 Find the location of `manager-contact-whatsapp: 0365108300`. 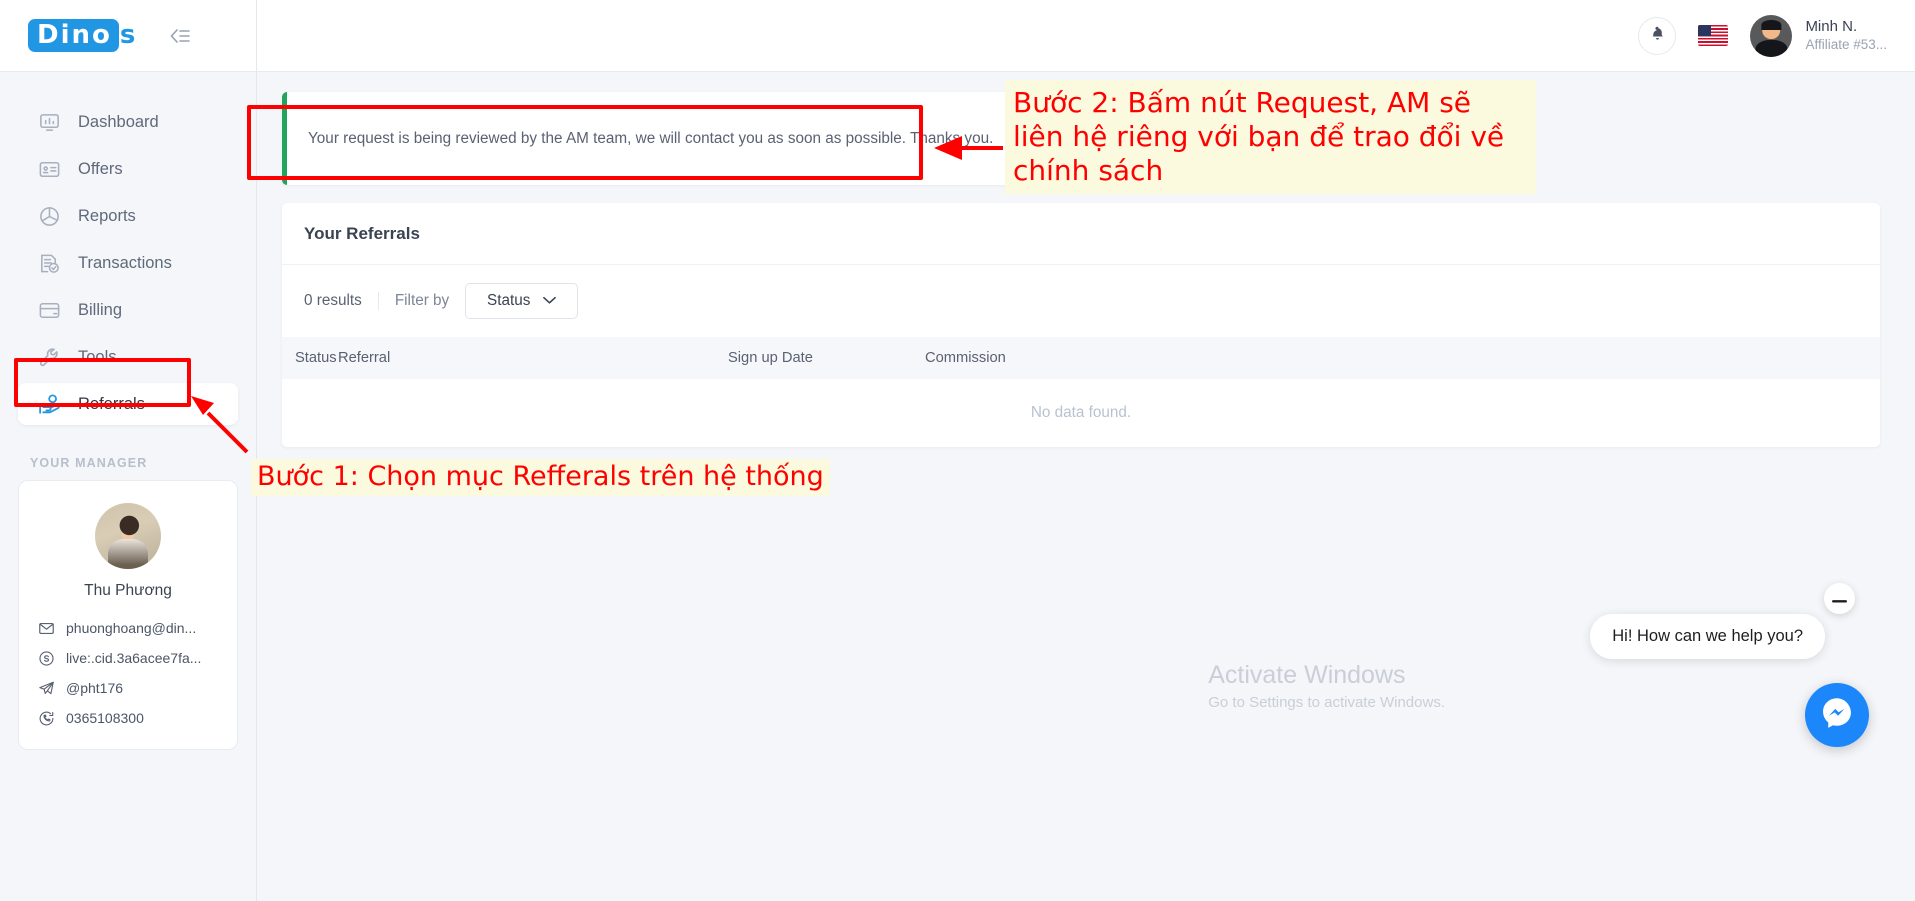

manager-contact-whatsapp: 0365108300 is located at coordinates (128, 718).